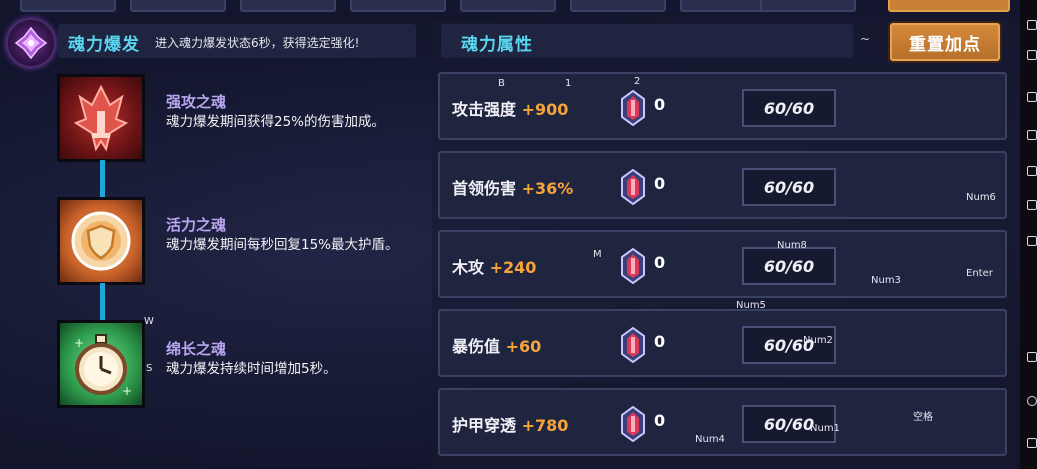 This screenshot has height=469, width=1037. What do you see at coordinates (513, 188) in the screenshot?
I see `attribute-name: 首领伤害 +36%` at bounding box center [513, 188].